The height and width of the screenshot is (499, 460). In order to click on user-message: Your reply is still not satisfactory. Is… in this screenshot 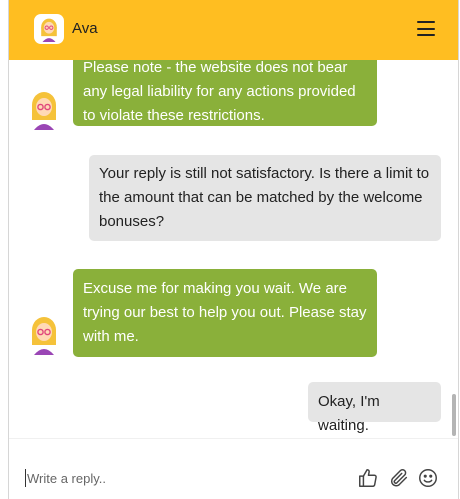, I will do `click(265, 198)`.